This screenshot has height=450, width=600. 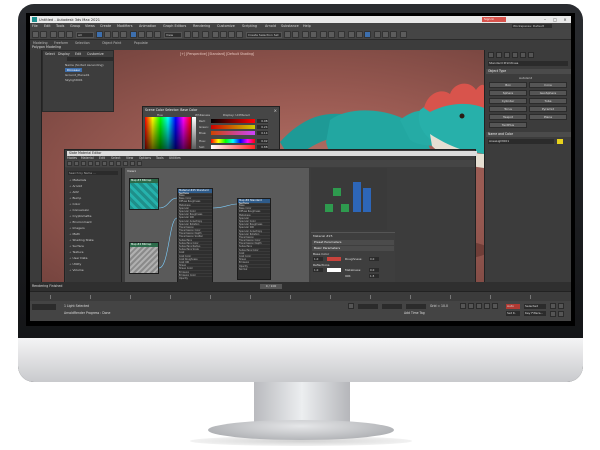 What do you see at coordinates (99, 34) in the screenshot?
I see `select-object-icon` at bounding box center [99, 34].